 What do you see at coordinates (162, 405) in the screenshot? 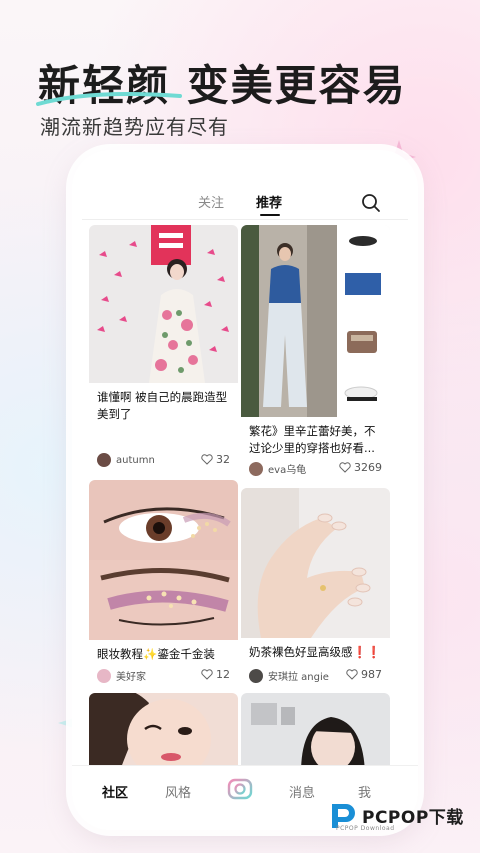
I see `post-title: 谁懂啊 被自己的晨跑造型美到了` at bounding box center [162, 405].